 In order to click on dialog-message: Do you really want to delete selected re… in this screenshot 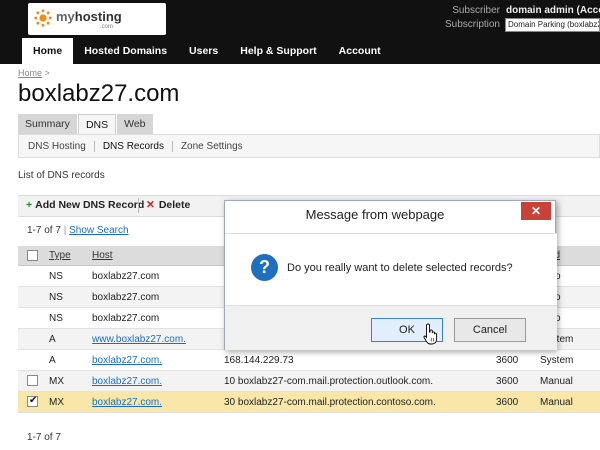, I will do `click(400, 268)`.